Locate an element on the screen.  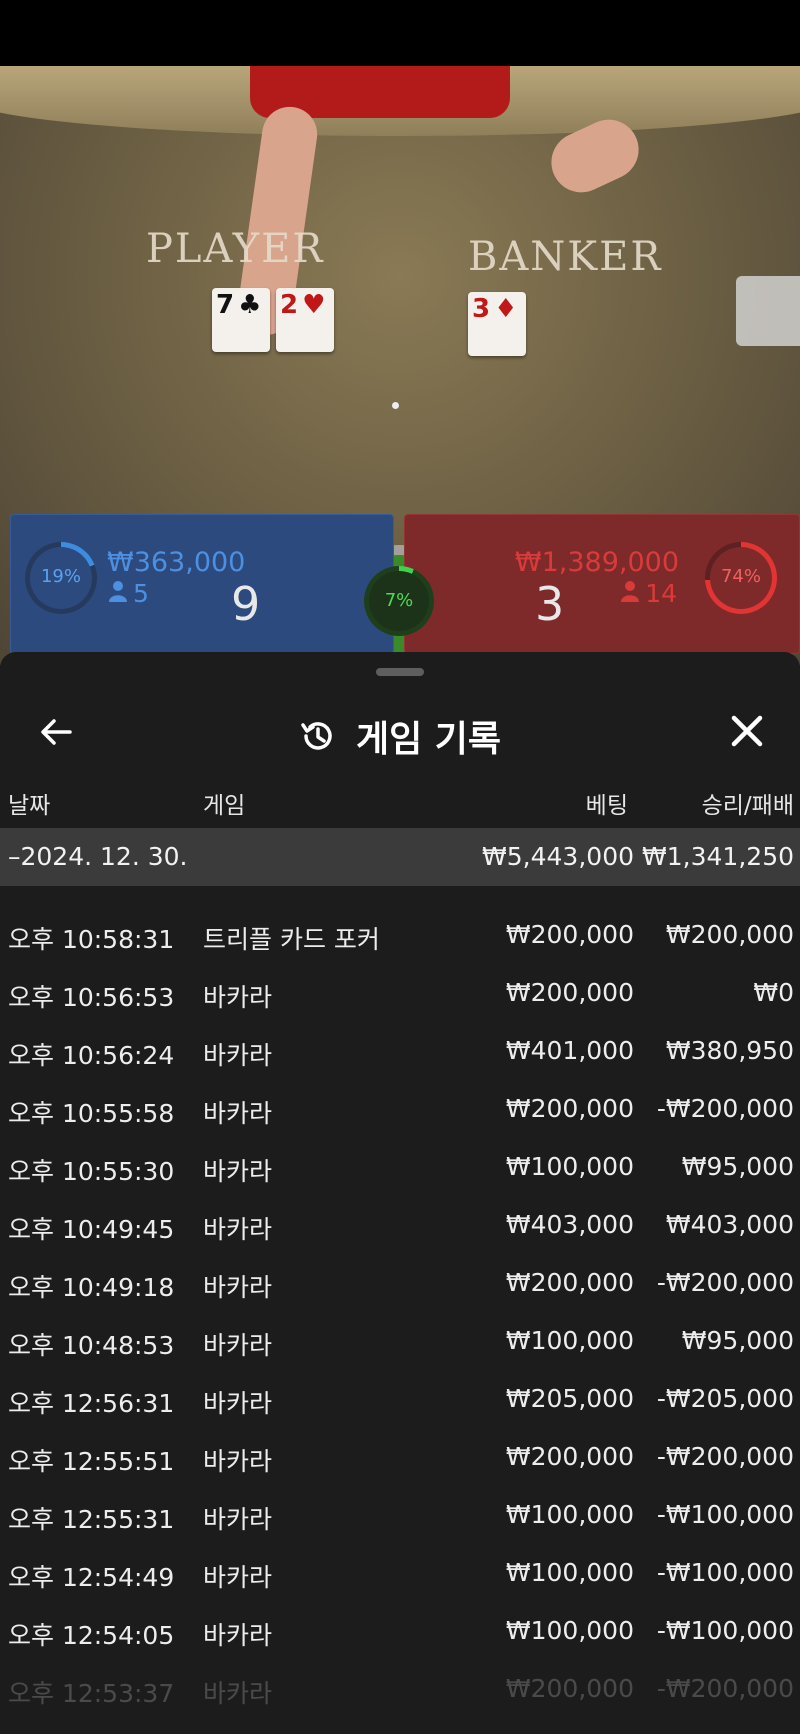
row-bet: ₩403,000 is located at coordinates (569, 1224).